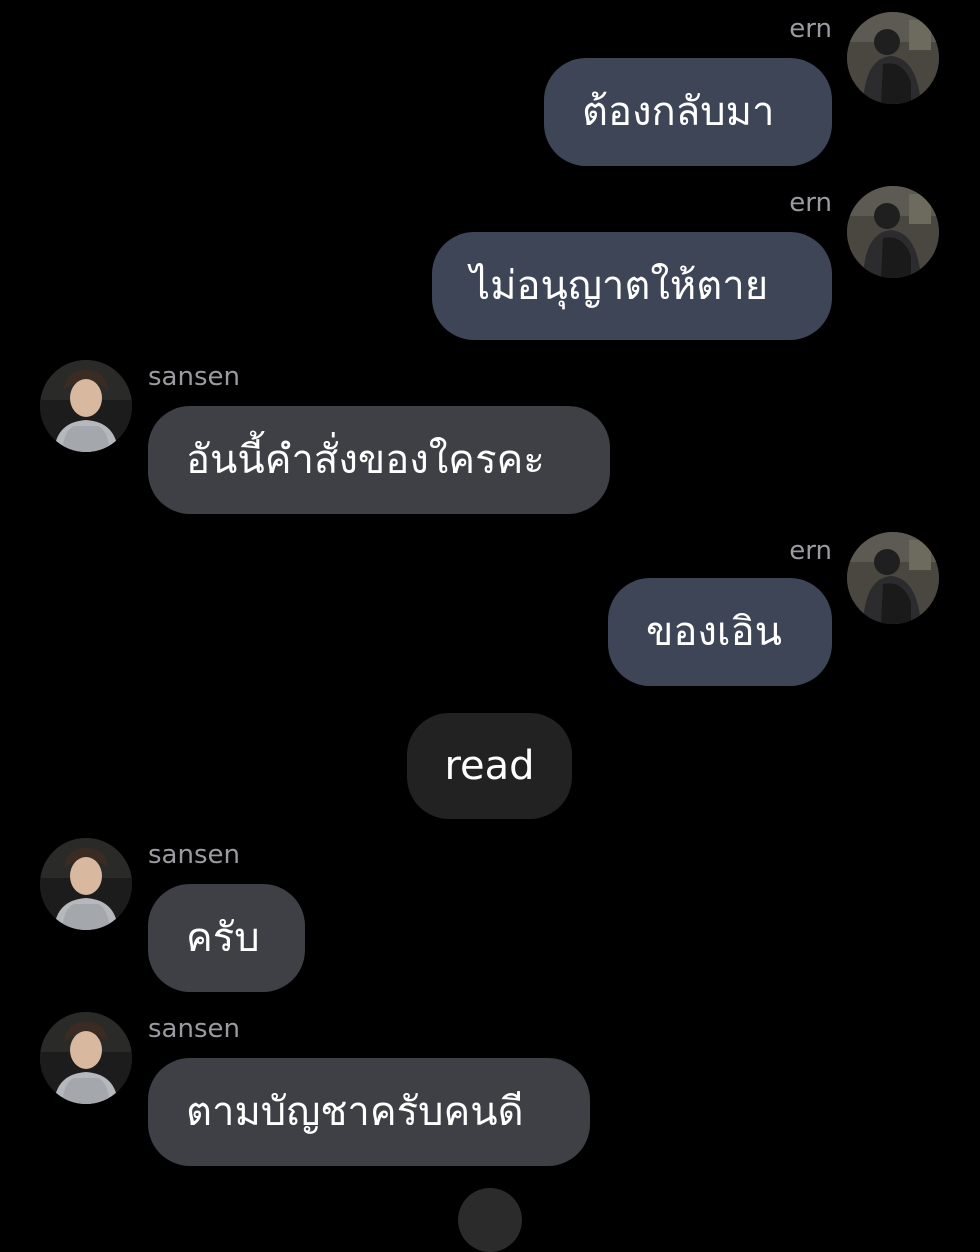 This screenshot has height=1252, width=980. Describe the element at coordinates (490, 1220) in the screenshot. I see `partial-avatar` at that location.